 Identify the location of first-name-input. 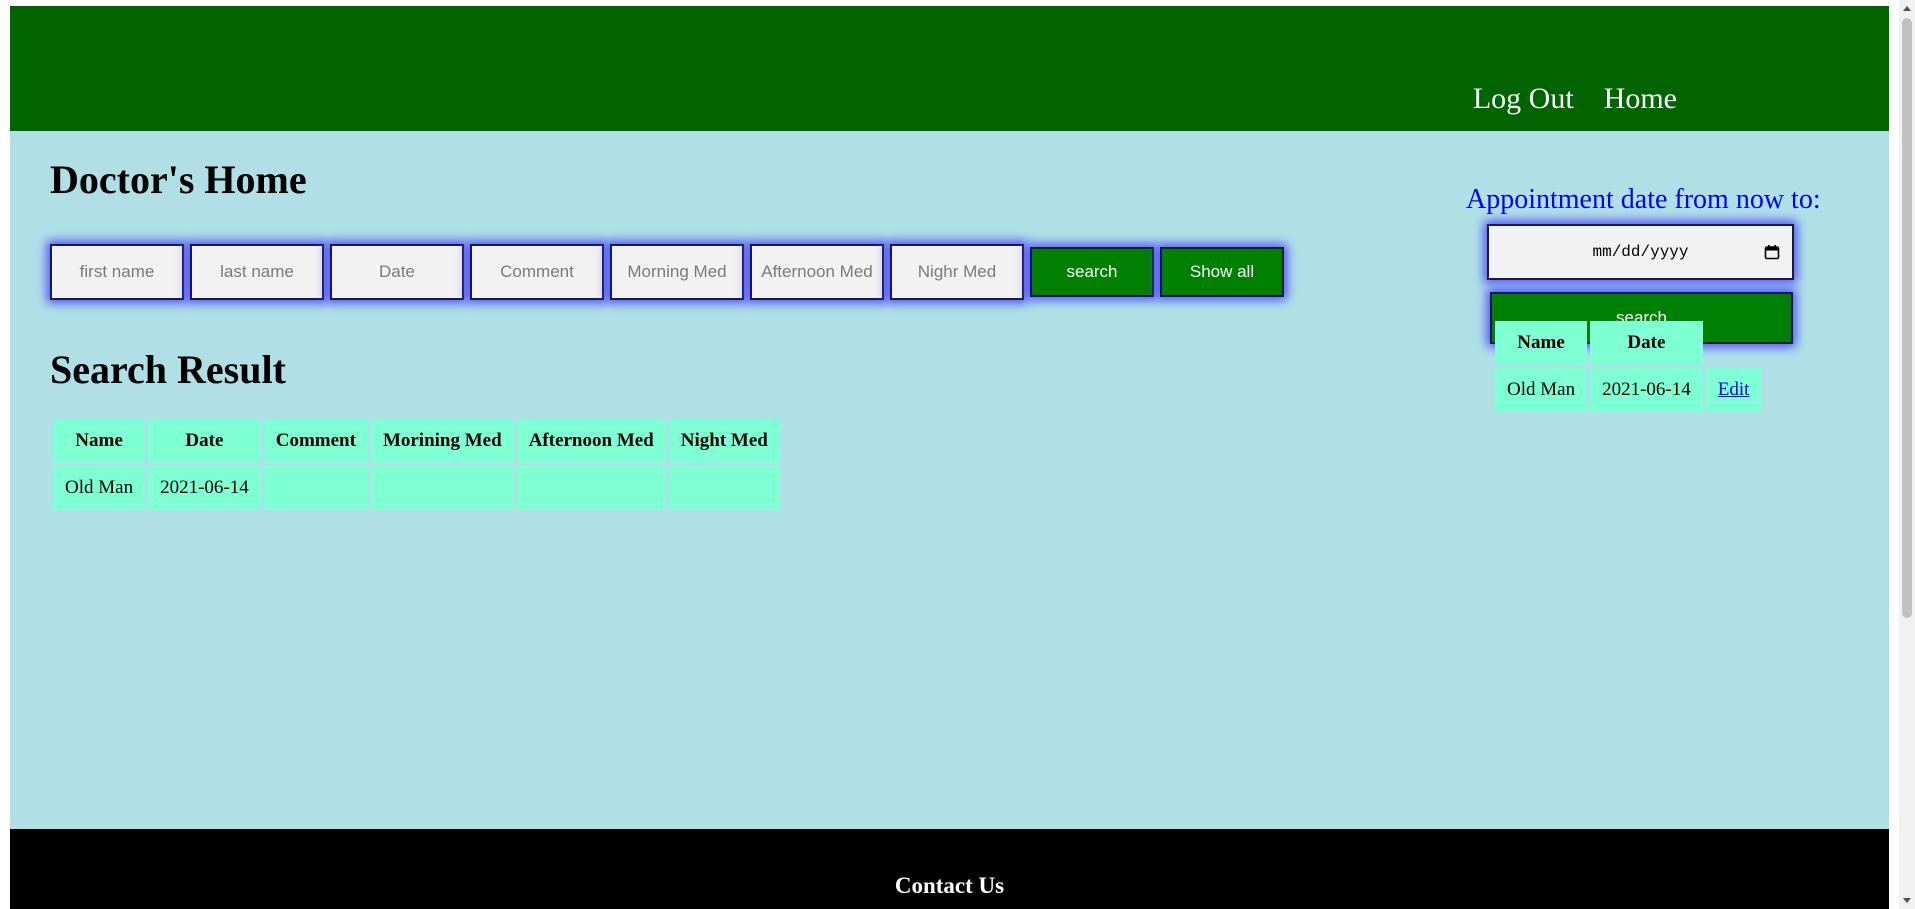
(117, 272).